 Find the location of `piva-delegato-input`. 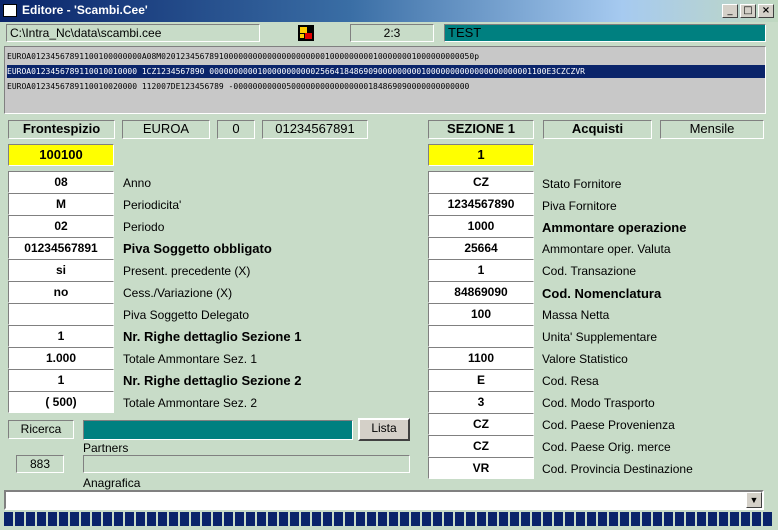

piva-delegato-input is located at coordinates (61, 314).